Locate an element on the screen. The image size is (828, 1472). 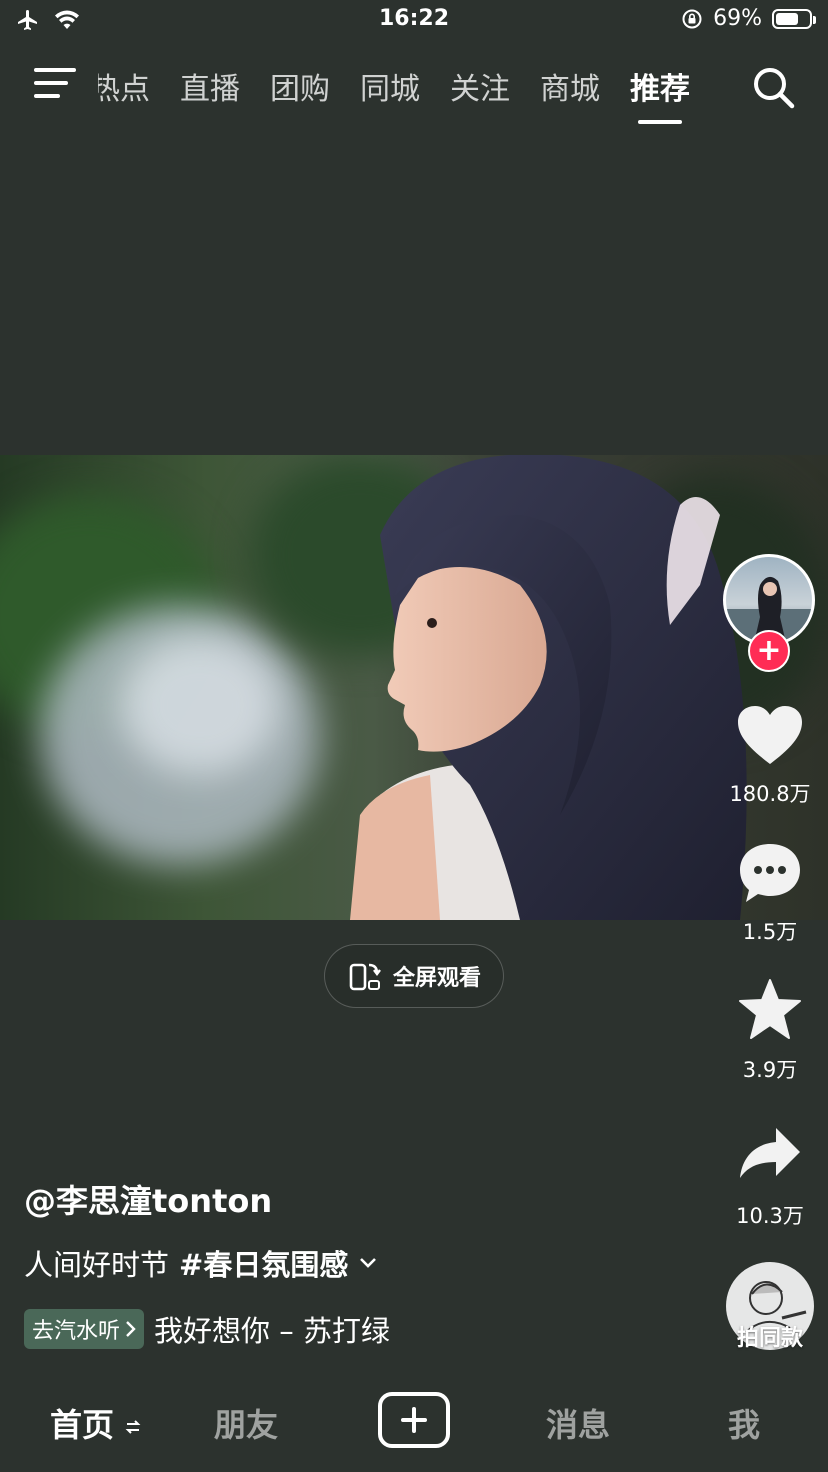
music-row: 去汽水听 我好想你 – 苏打绿 is located at coordinates (207, 1329).